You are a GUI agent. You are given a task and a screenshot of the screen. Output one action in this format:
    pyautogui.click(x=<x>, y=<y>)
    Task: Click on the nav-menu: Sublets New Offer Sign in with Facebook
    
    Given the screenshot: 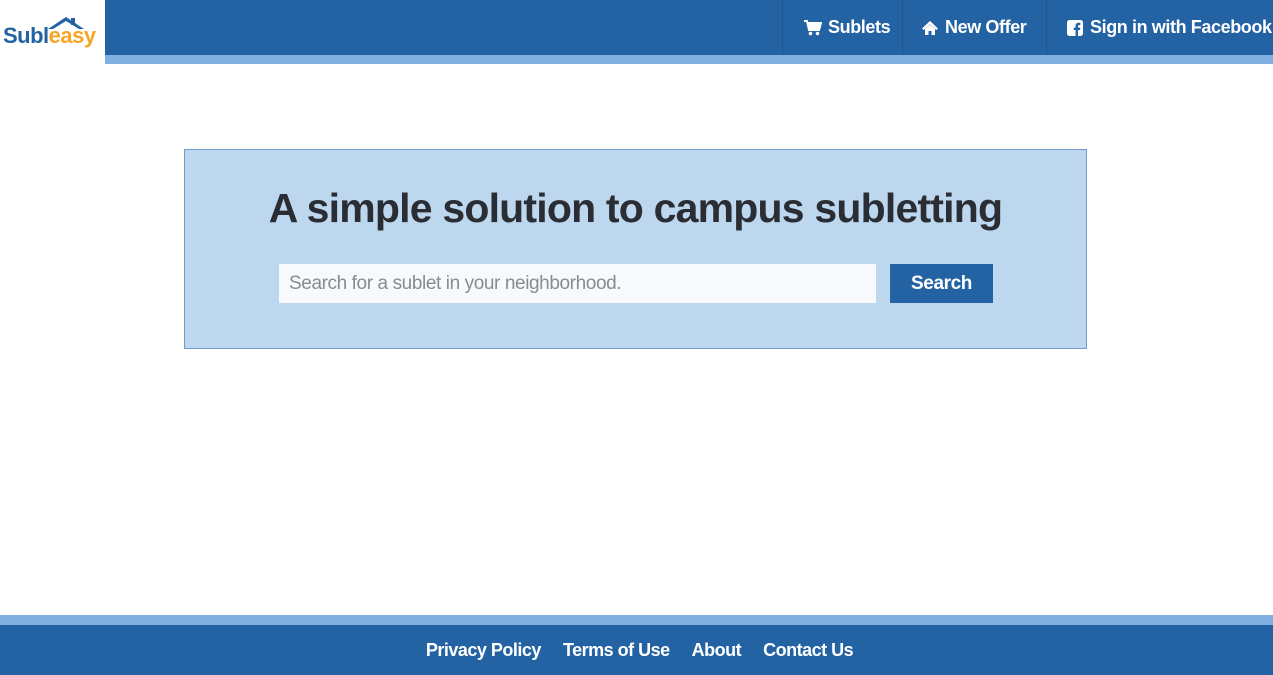 What is the action you would take?
    pyautogui.click(x=1027, y=27)
    